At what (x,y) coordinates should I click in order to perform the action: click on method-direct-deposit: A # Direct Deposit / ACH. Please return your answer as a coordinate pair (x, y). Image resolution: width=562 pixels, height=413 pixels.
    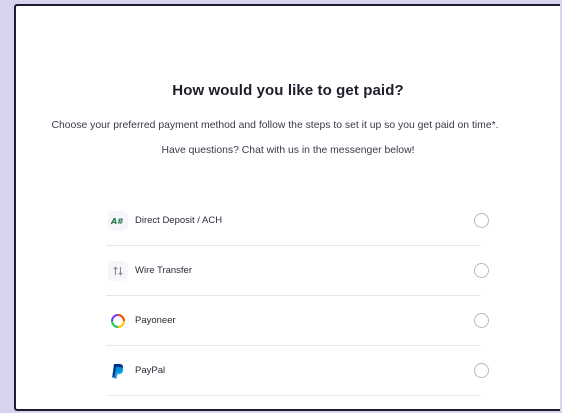
    Looking at the image, I should click on (297, 221).